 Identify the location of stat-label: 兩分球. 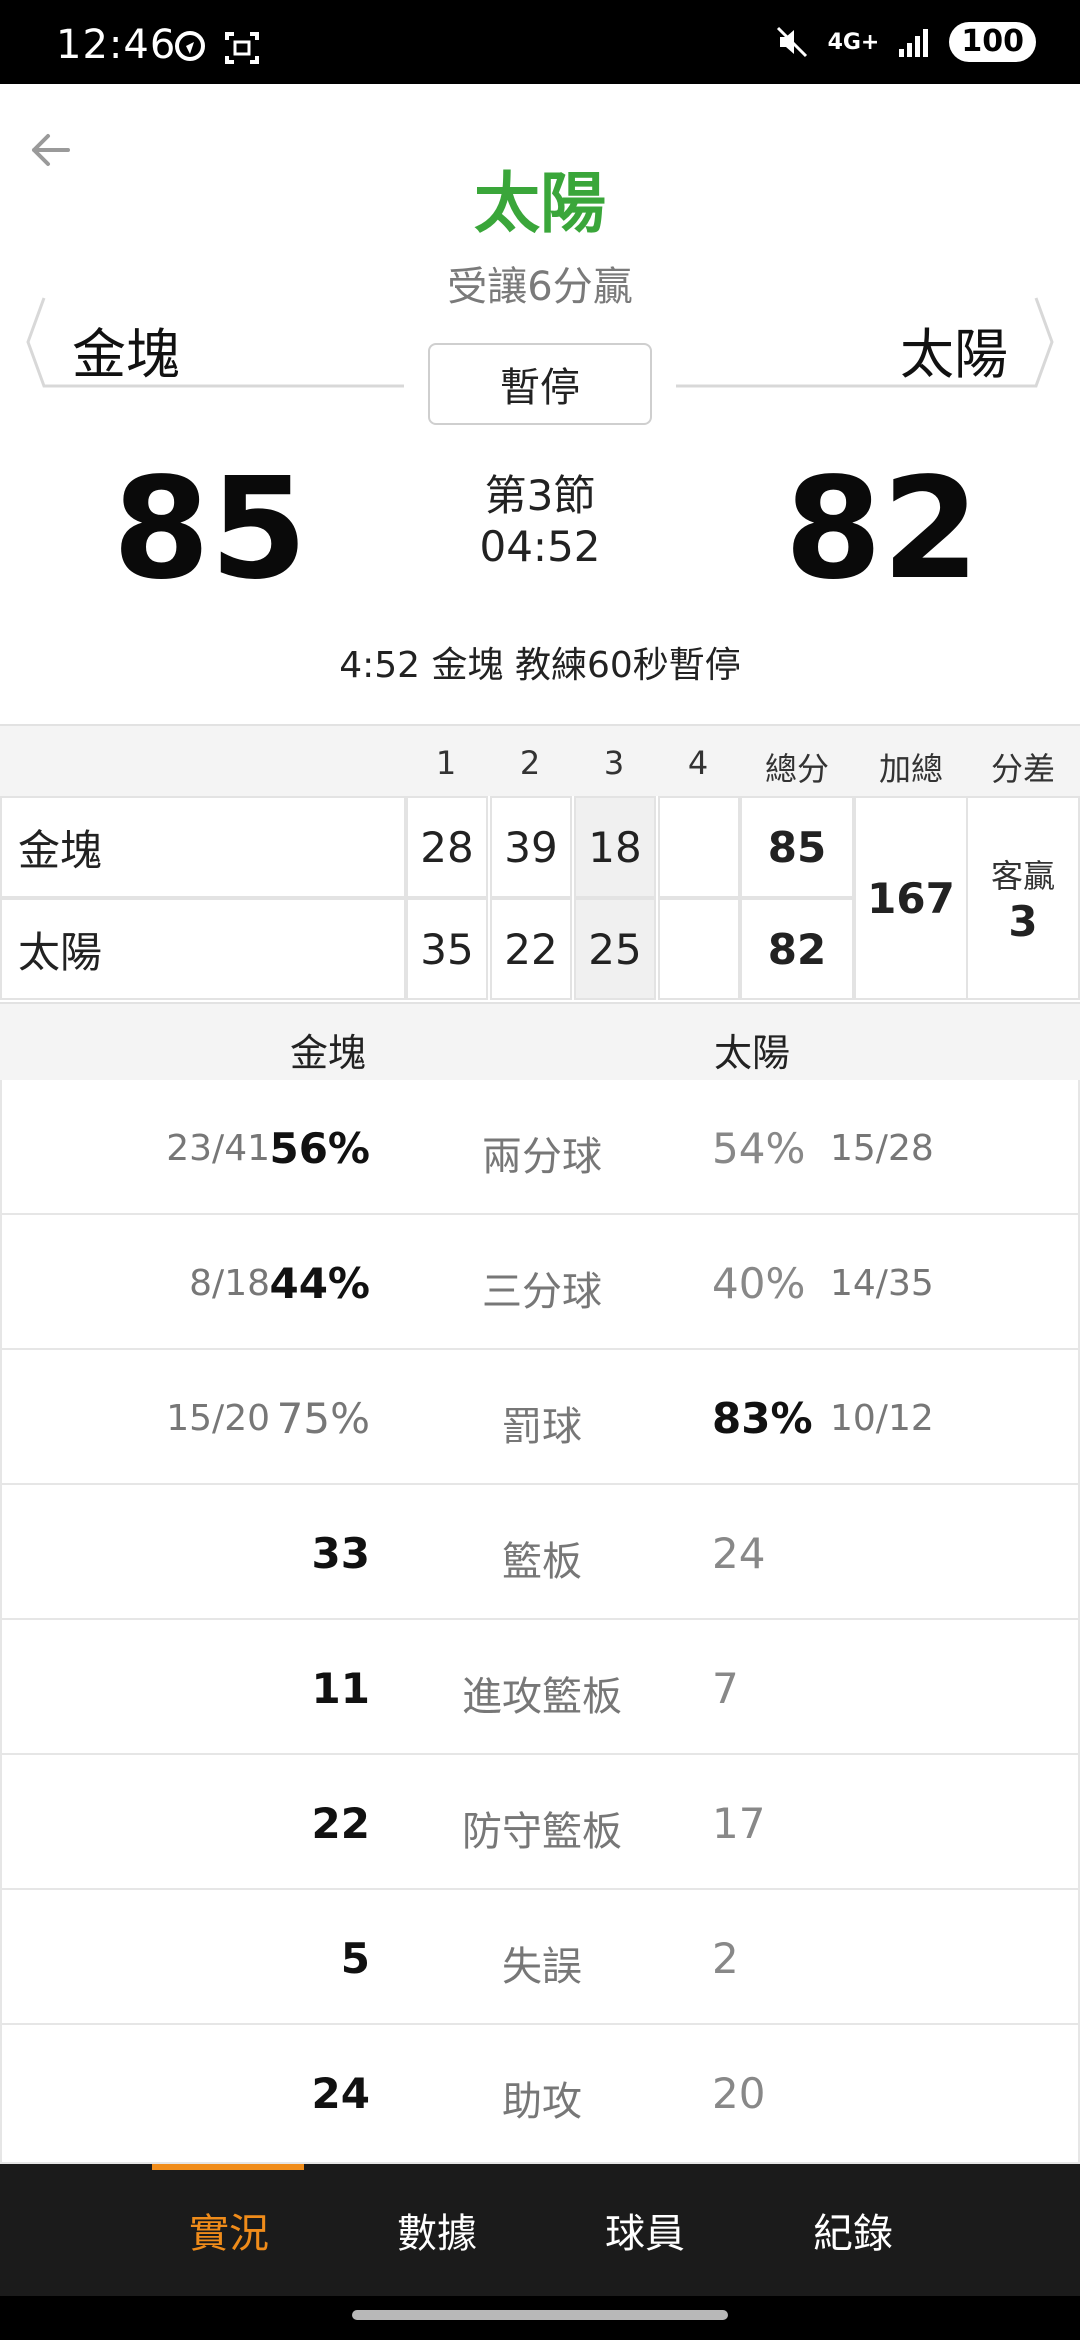
(542, 1157).